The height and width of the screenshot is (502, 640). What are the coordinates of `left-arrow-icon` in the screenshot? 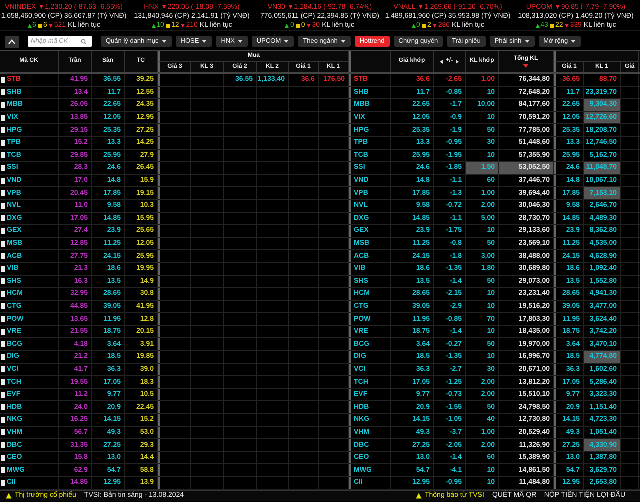 It's located at (441, 62).